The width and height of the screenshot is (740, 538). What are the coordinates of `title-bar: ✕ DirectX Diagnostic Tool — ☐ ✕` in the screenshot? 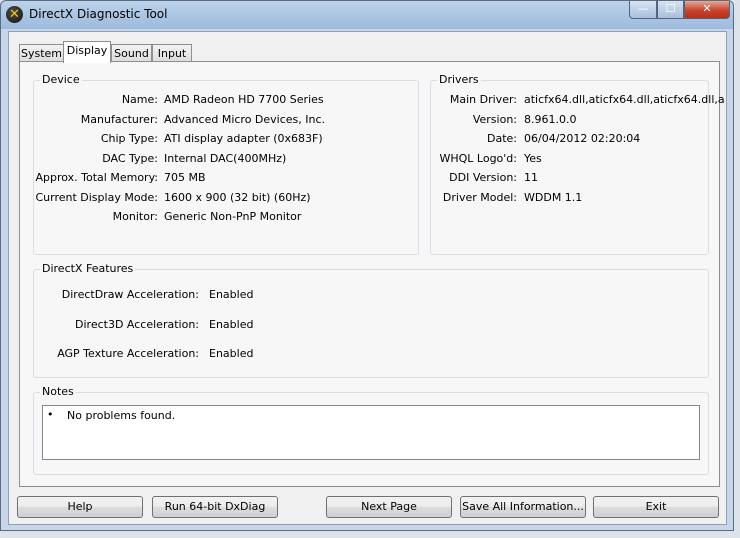 It's located at (367, 15).